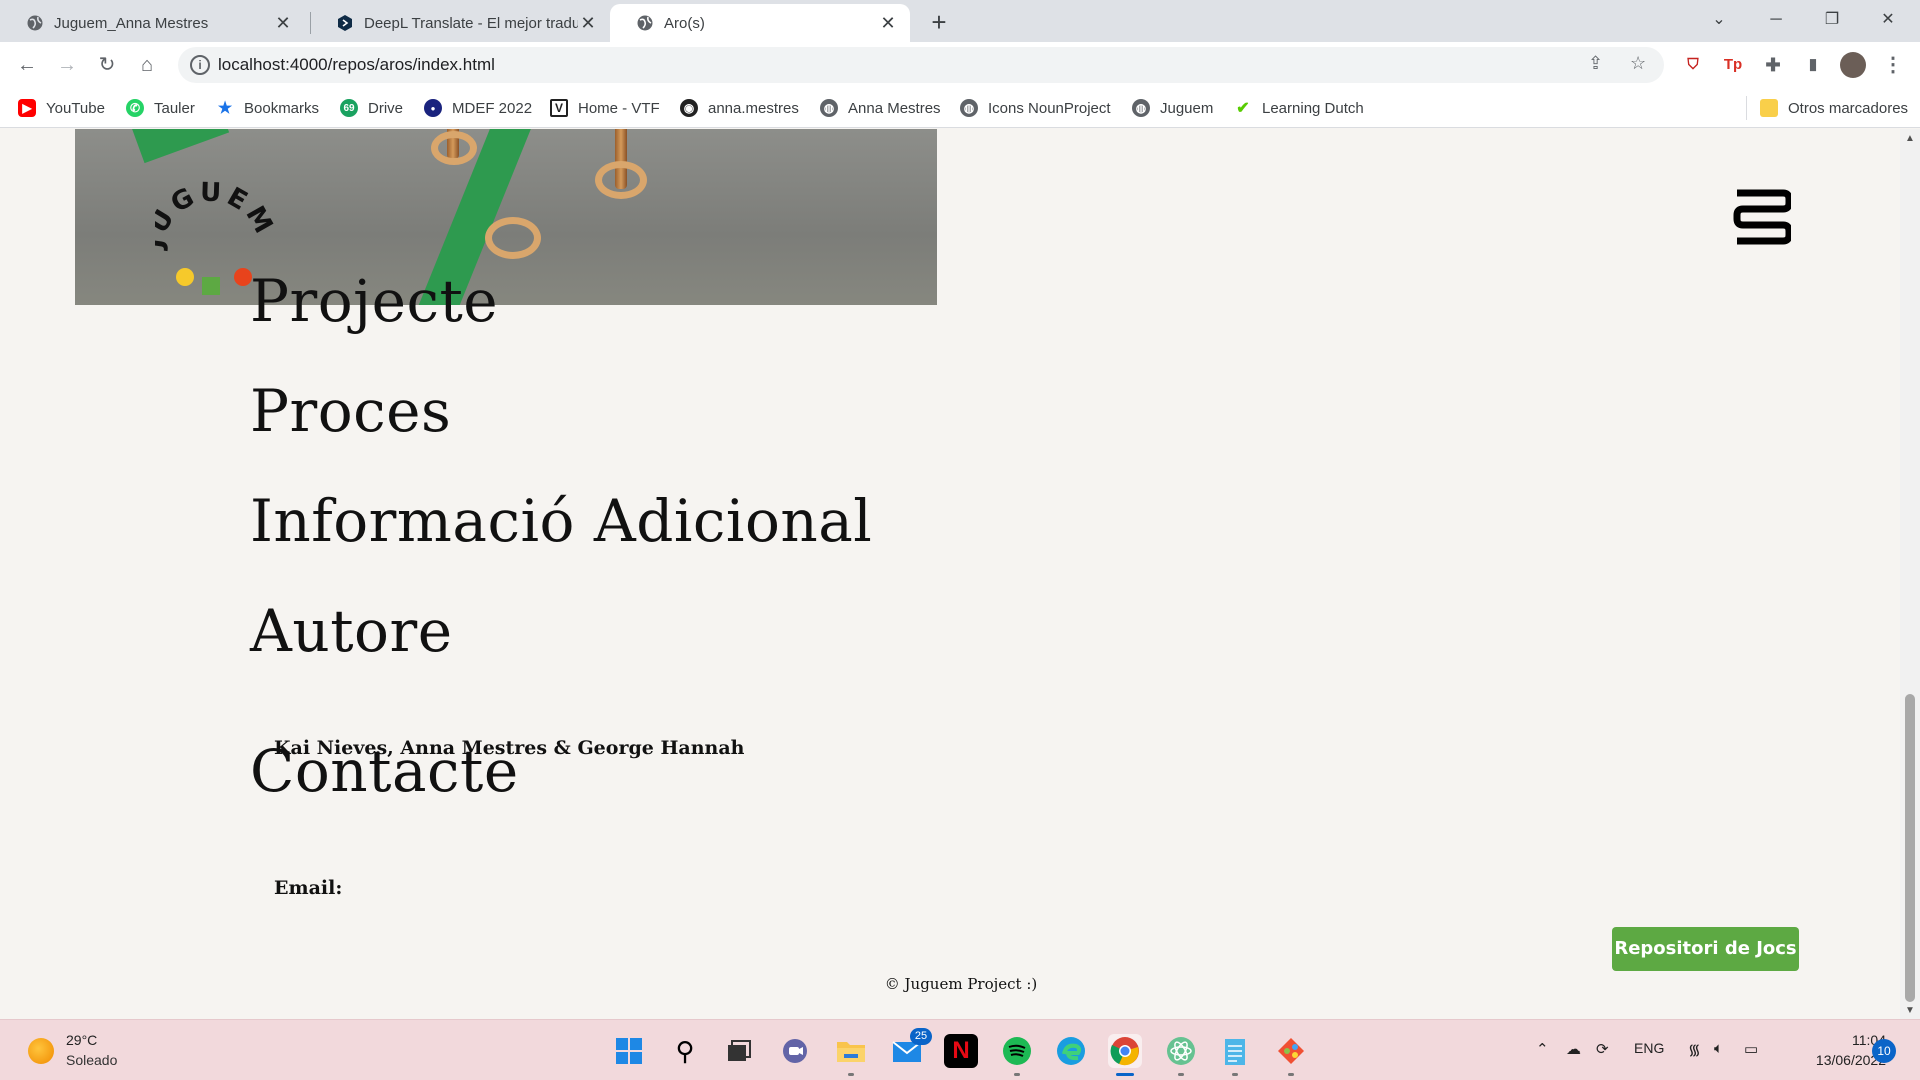 This screenshot has width=1920, height=1080. What do you see at coordinates (1773, 65) in the screenshot?
I see `extensions-puzzle-icon: ✚` at bounding box center [1773, 65].